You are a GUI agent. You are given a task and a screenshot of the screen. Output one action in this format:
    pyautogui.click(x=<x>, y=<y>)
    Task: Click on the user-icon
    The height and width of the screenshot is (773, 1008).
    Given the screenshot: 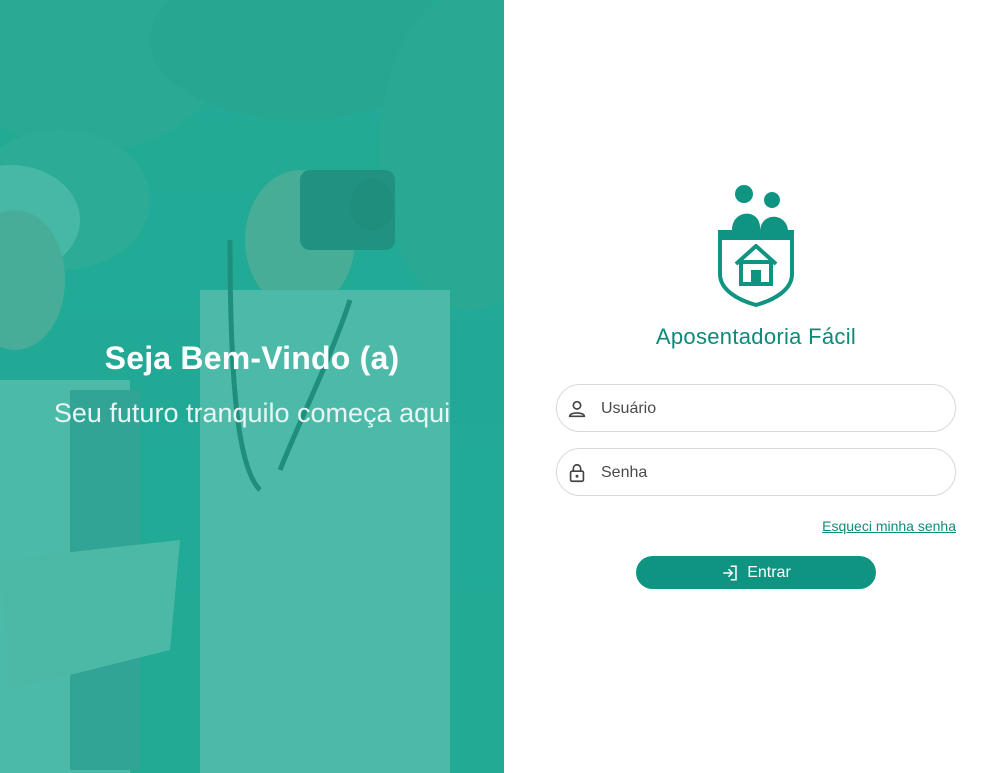 What is the action you would take?
    pyautogui.click(x=577, y=409)
    